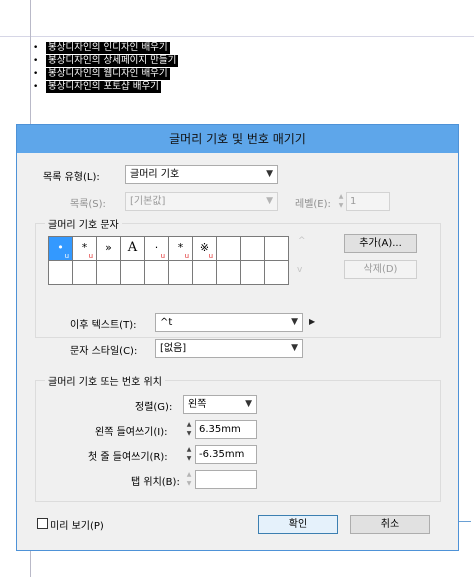 This screenshot has width=474, height=577. What do you see at coordinates (299, 270) in the screenshot?
I see `scroll-down-icon: v` at bounding box center [299, 270].